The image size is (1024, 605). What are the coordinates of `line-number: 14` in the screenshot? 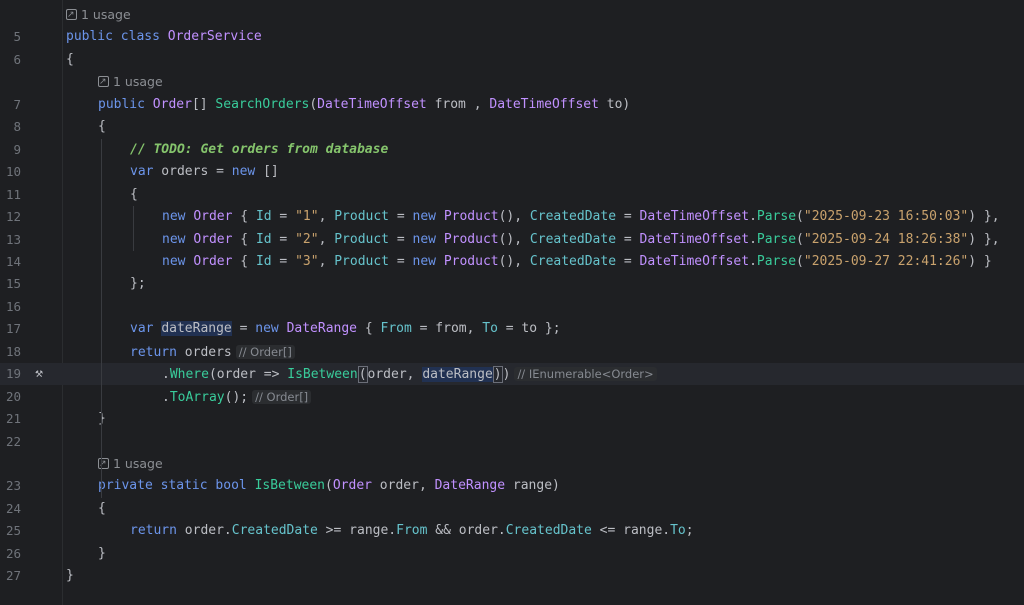 It's located at (13, 261).